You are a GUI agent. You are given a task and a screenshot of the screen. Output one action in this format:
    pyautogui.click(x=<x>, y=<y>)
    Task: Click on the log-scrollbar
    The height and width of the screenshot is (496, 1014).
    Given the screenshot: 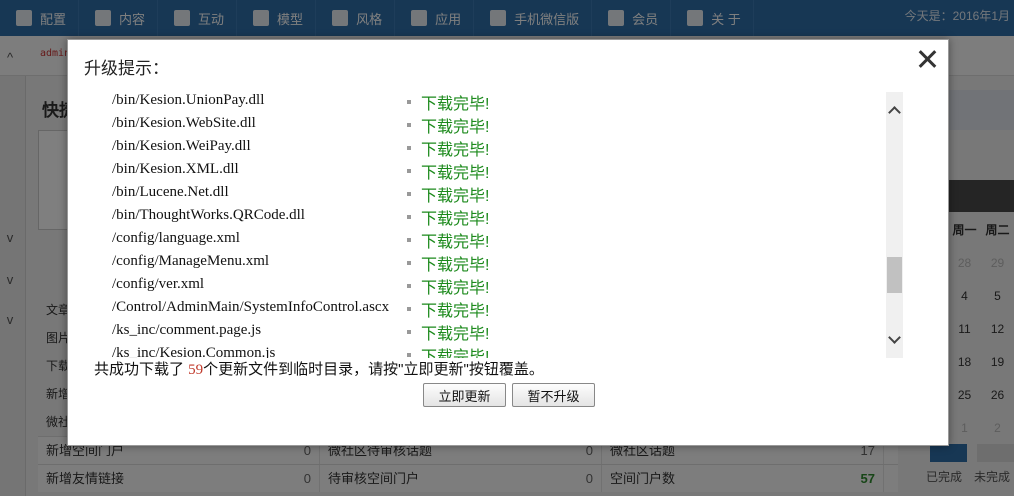 What is the action you would take?
    pyautogui.click(x=894, y=225)
    